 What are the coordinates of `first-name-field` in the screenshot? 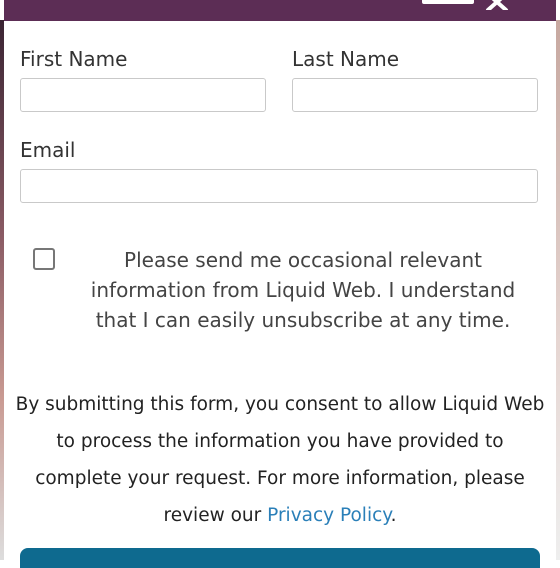 It's located at (143, 95).